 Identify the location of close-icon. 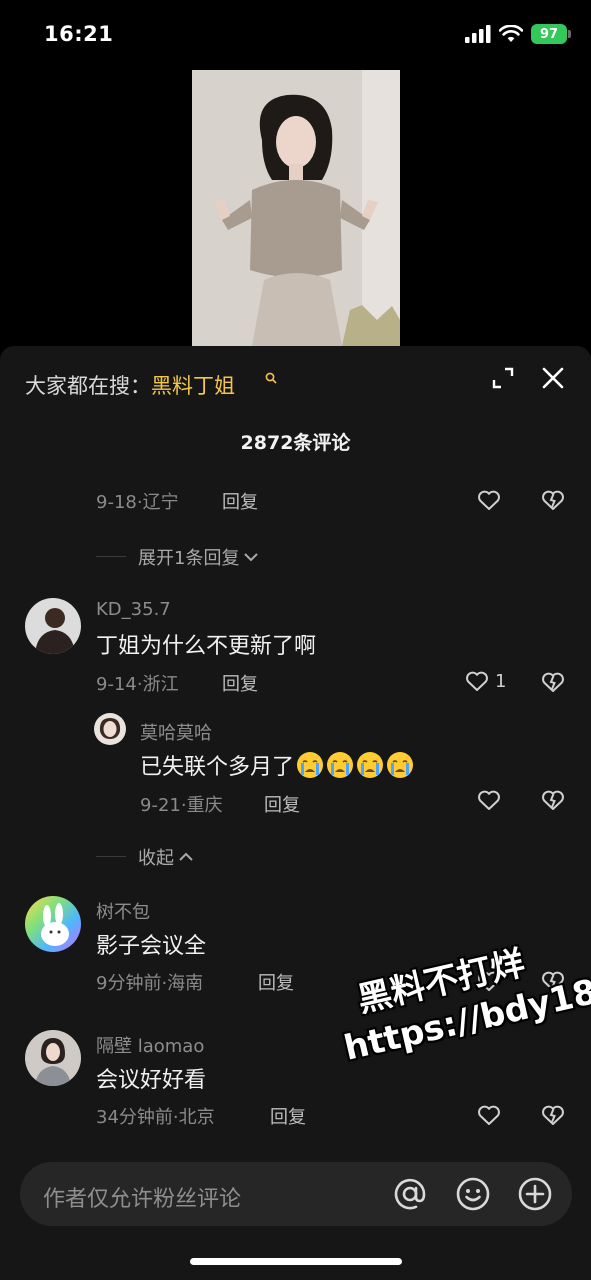
(553, 378).